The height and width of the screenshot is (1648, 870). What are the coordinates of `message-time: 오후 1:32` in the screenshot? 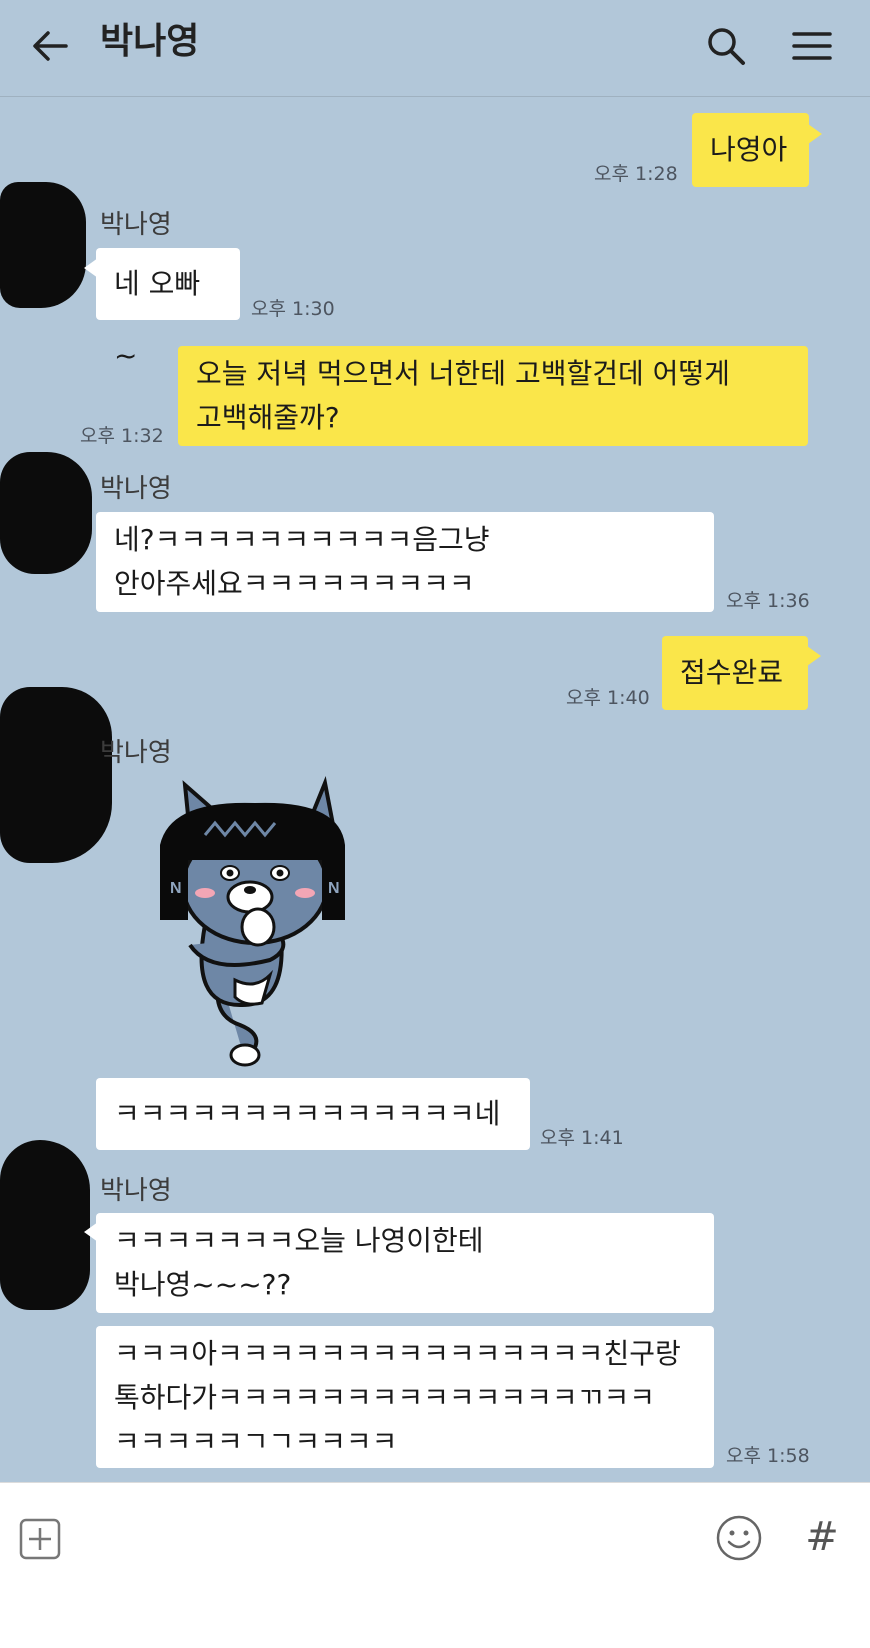 It's located at (122, 436).